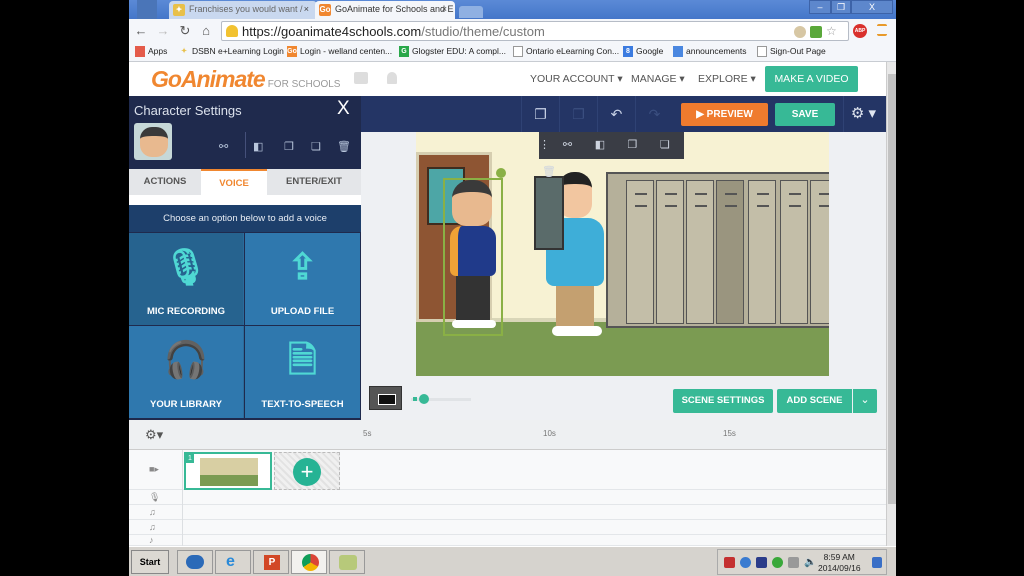  I want to click on bookmark-signout: Sign-Out Page, so click(791, 51).